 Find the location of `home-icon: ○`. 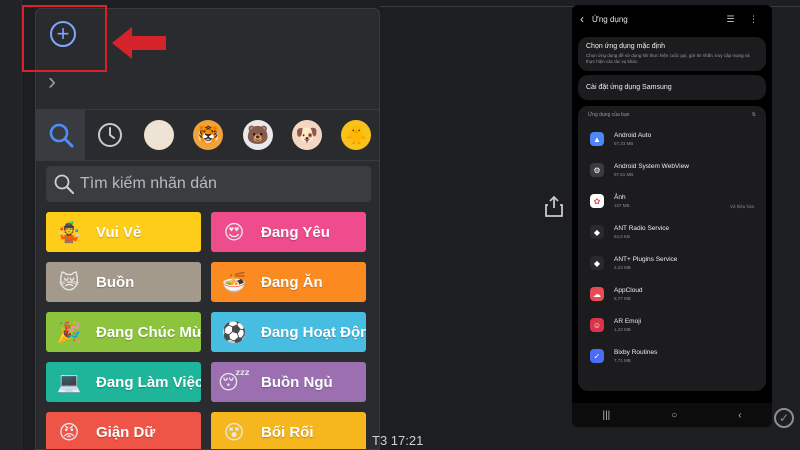

home-icon: ○ is located at coordinates (674, 415).